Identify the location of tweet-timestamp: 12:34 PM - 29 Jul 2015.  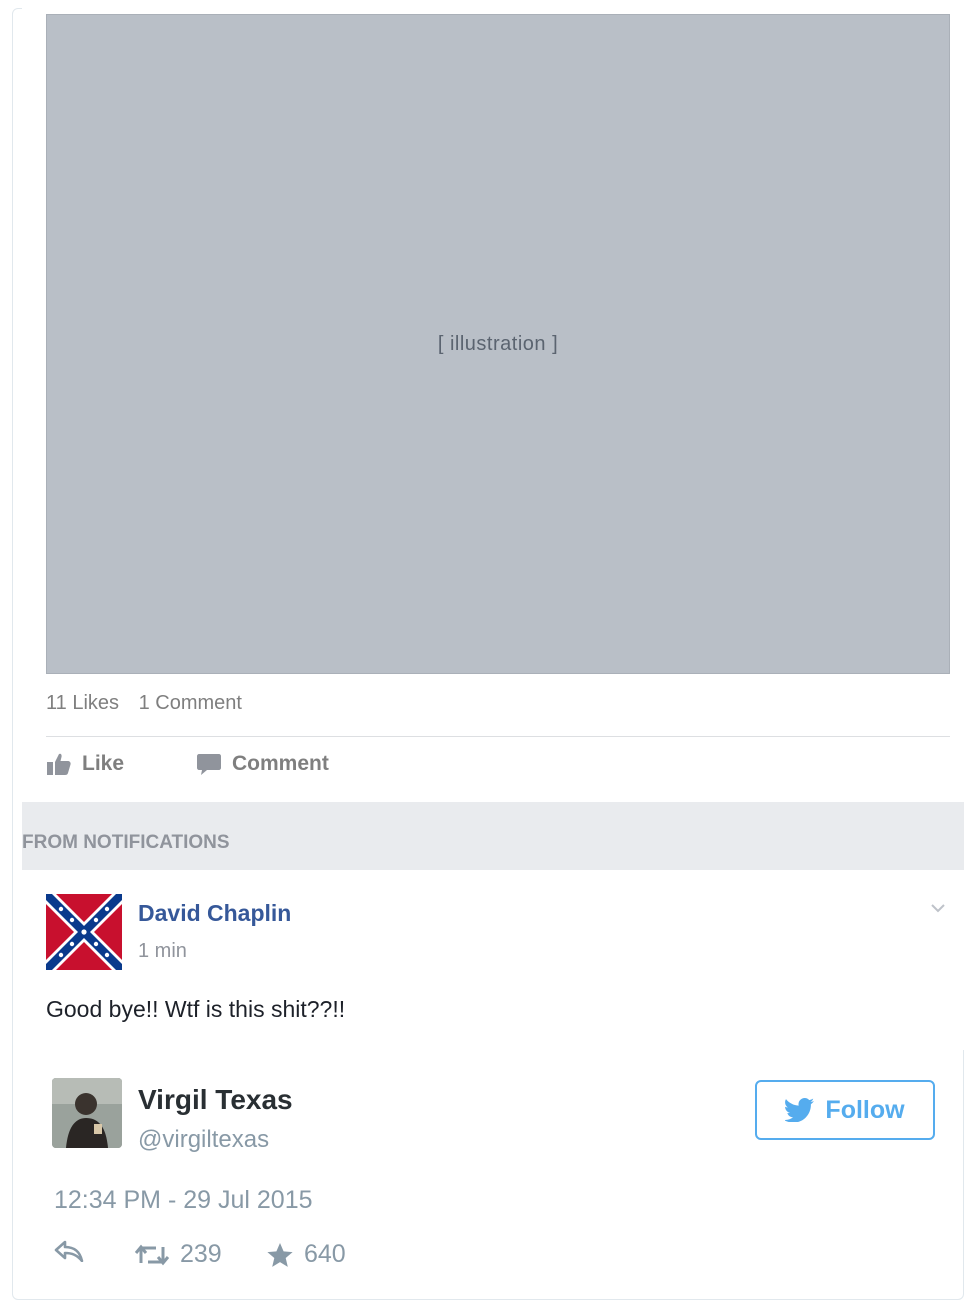
(183, 1200).